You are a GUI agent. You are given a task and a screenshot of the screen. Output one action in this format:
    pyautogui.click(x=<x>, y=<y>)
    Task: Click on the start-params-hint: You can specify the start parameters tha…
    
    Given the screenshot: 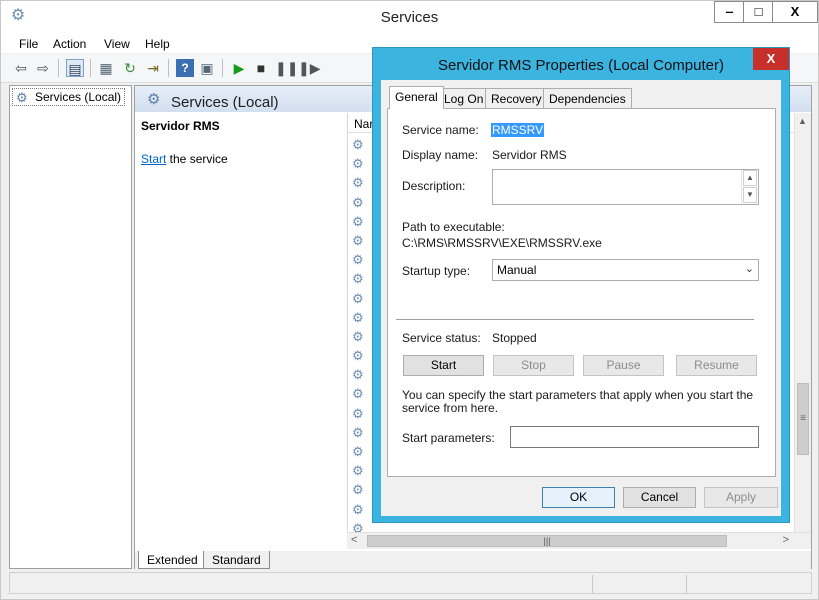 What is the action you would take?
    pyautogui.click(x=578, y=401)
    